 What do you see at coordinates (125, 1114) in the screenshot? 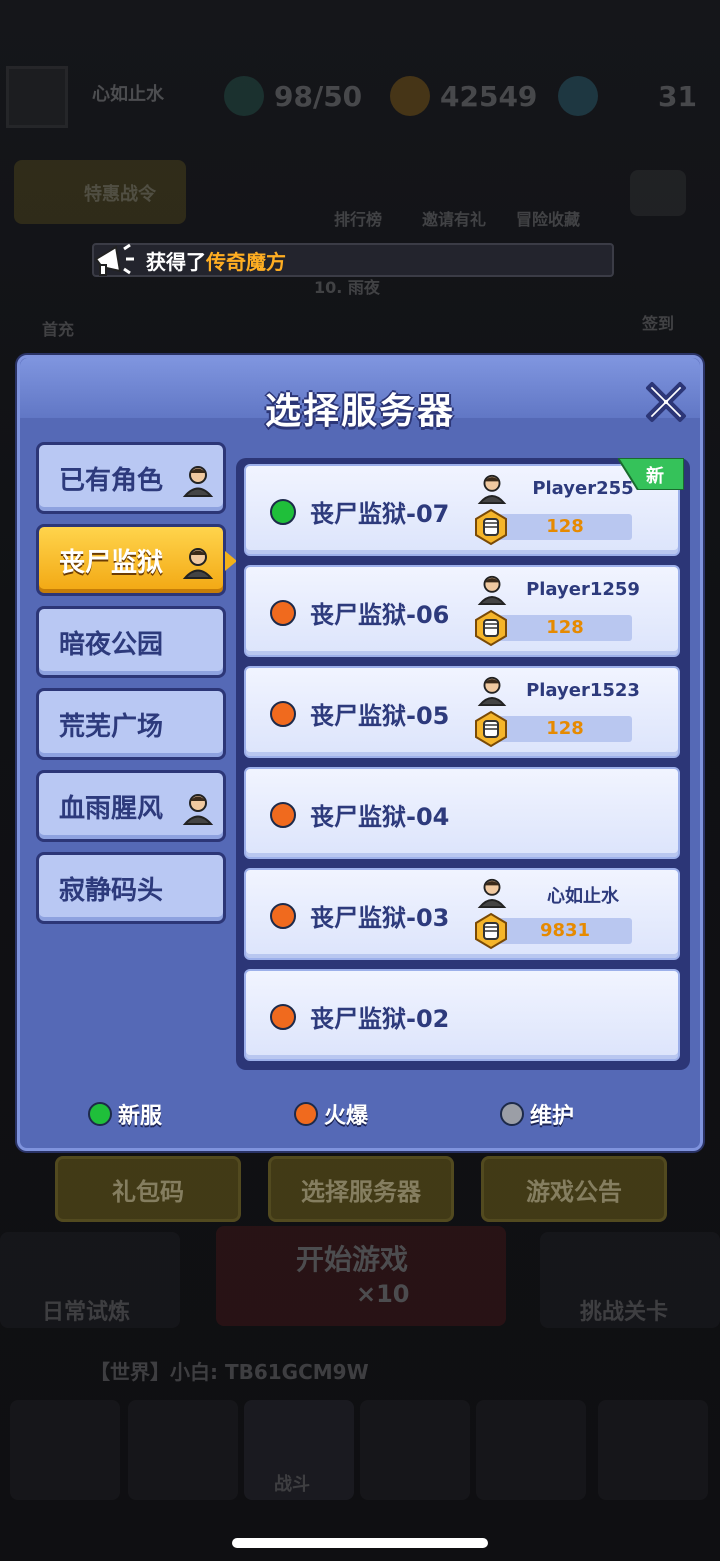
I see `legend-new: 新服` at bounding box center [125, 1114].